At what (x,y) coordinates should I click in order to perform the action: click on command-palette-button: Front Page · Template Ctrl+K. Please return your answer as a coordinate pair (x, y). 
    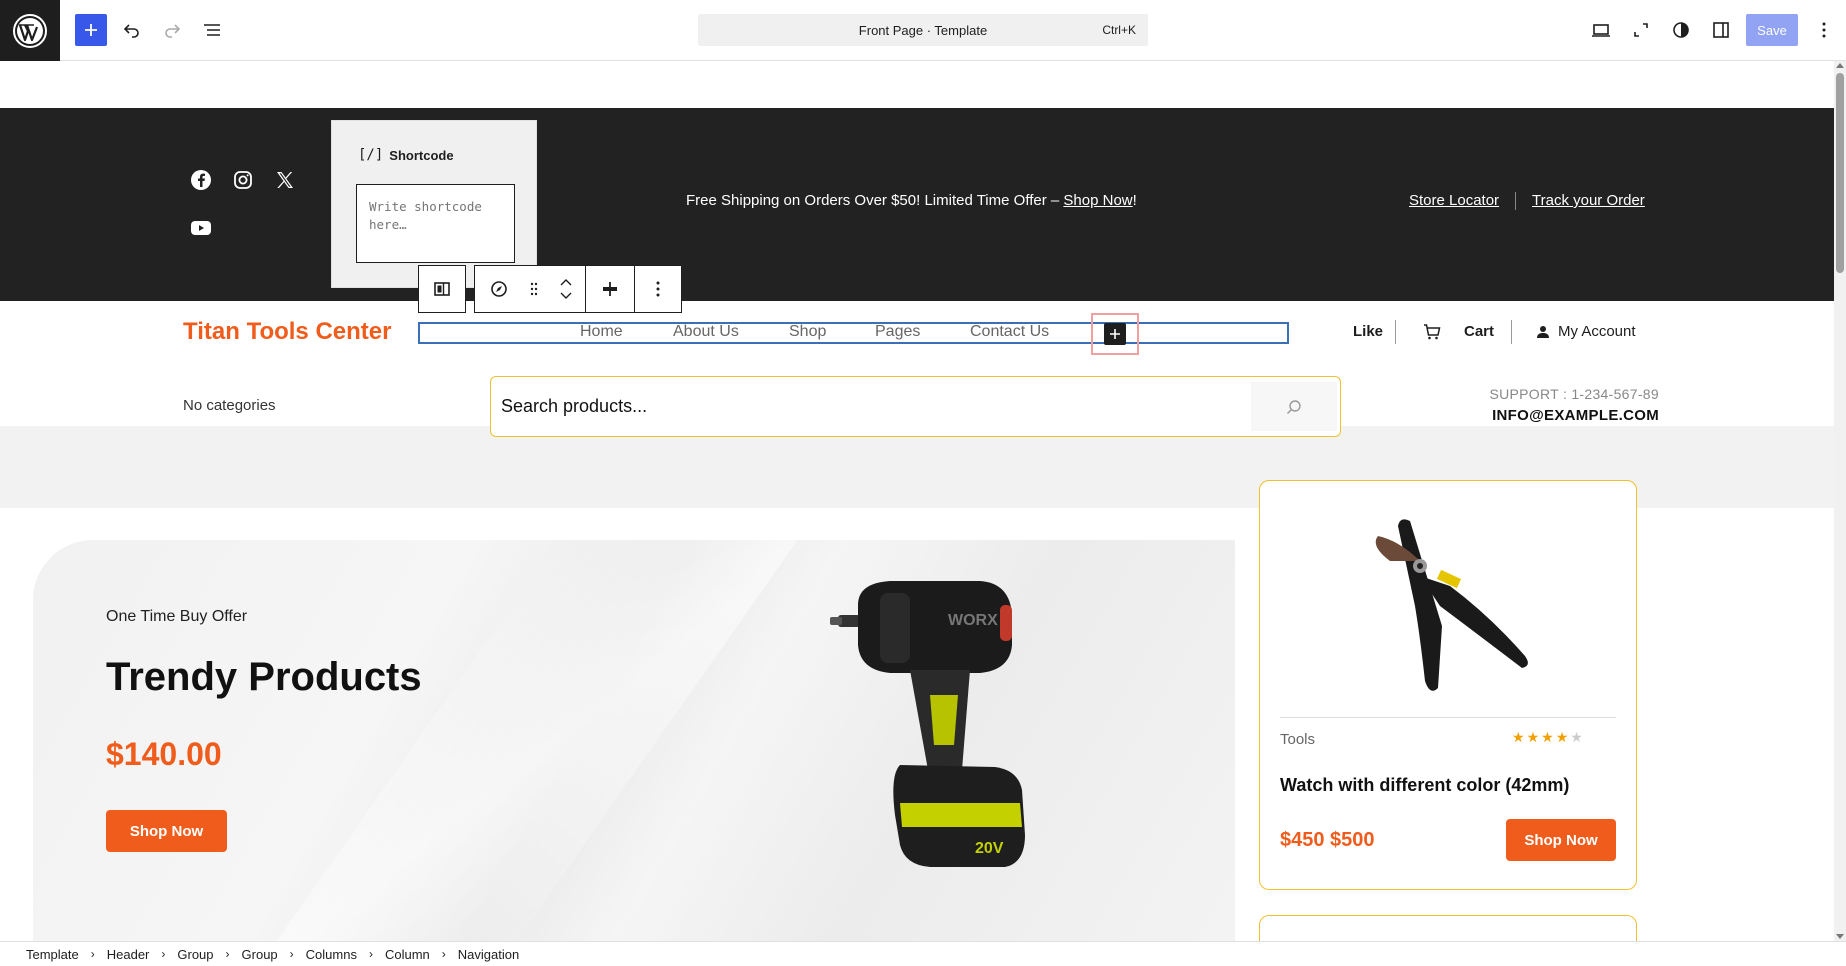
    Looking at the image, I should click on (923, 30).